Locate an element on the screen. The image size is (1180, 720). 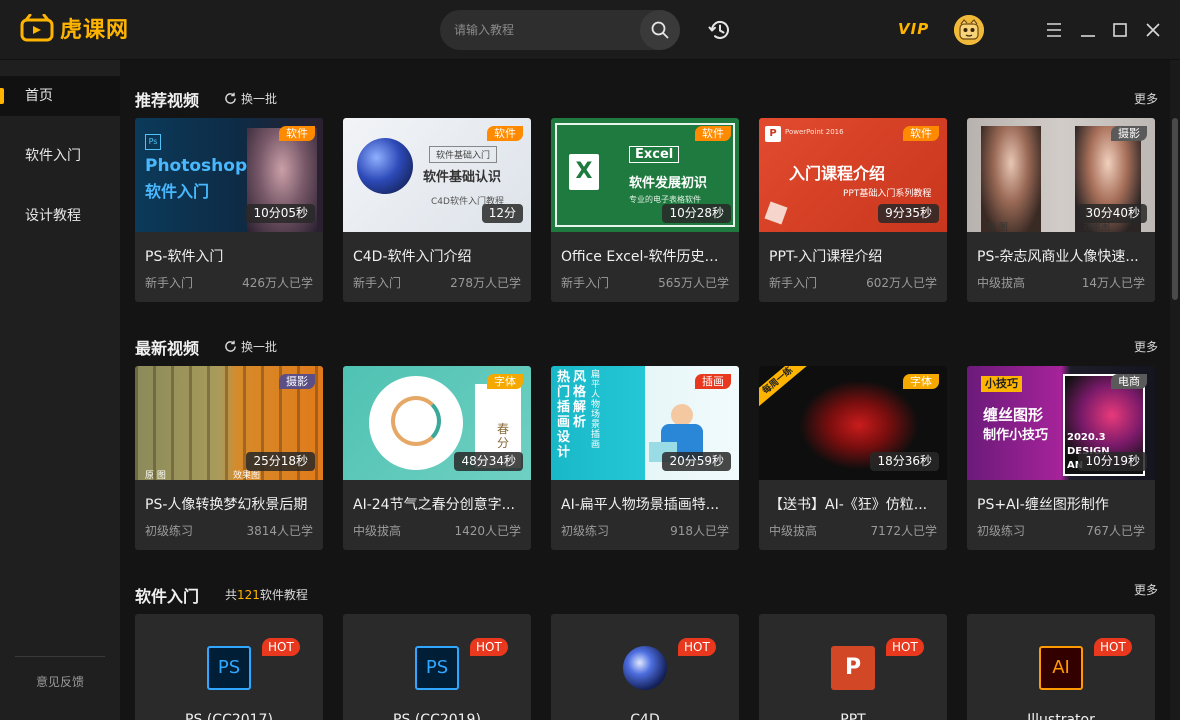
thumbnail-text: 风格解析 is located at coordinates (580, 400).